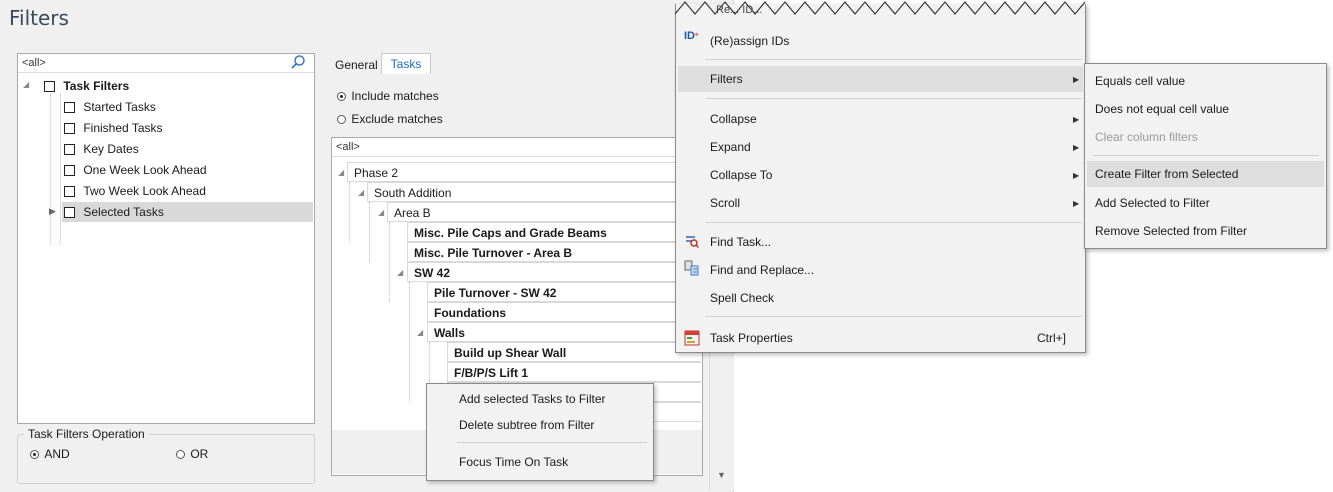  What do you see at coordinates (39, 18) in the screenshot?
I see `window-title: Filters` at bounding box center [39, 18].